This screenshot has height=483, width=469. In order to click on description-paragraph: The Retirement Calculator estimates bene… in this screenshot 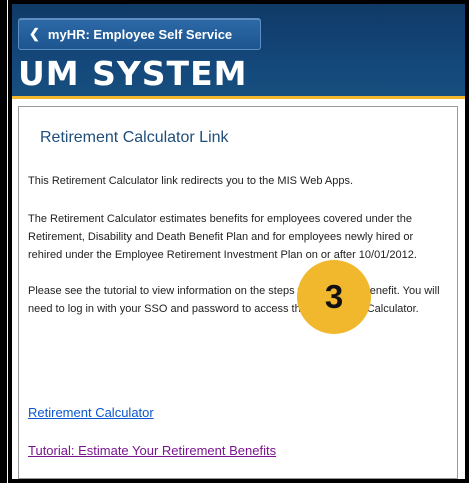, I will do `click(222, 237)`.